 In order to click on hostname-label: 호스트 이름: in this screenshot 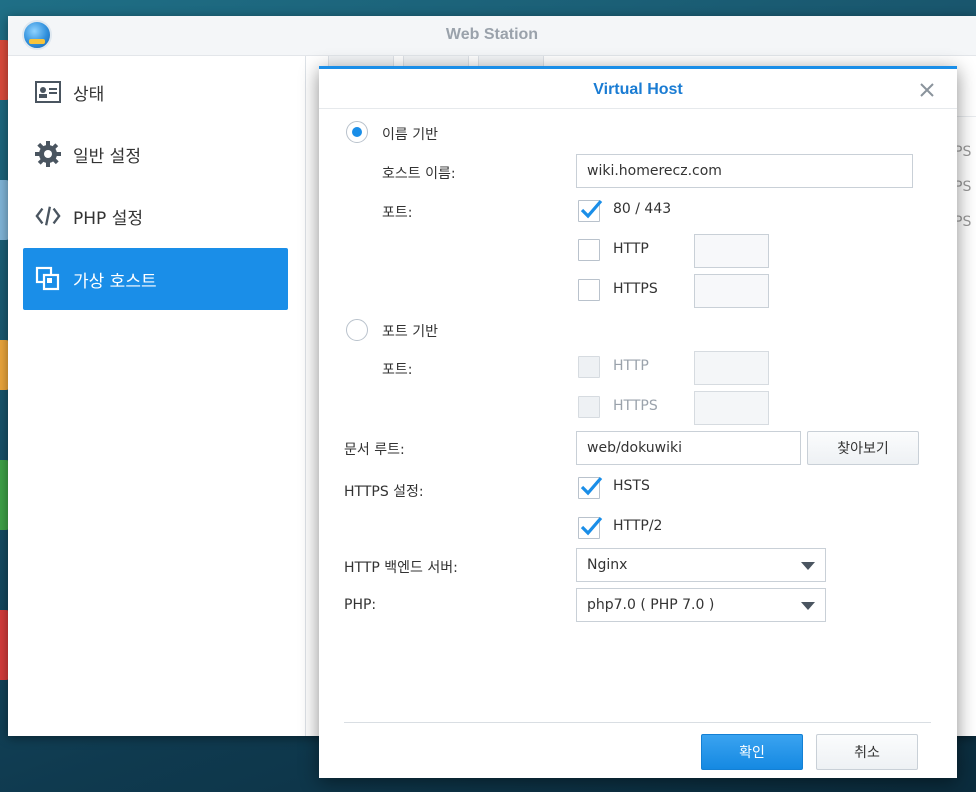, I will do `click(419, 174)`.